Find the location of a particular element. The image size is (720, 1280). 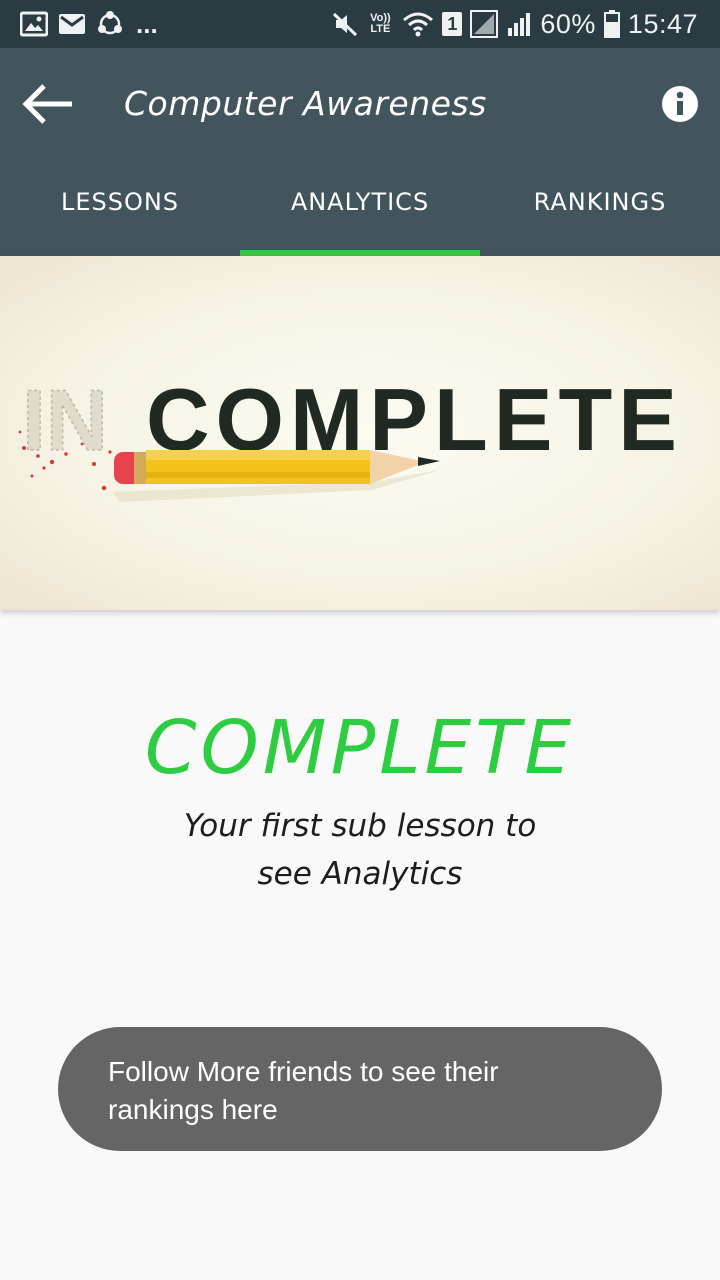

share-icon is located at coordinates (110, 24).